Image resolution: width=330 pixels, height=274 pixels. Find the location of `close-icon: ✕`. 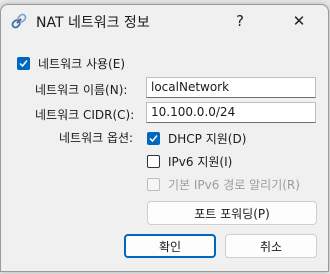

close-icon: ✕ is located at coordinates (299, 21).